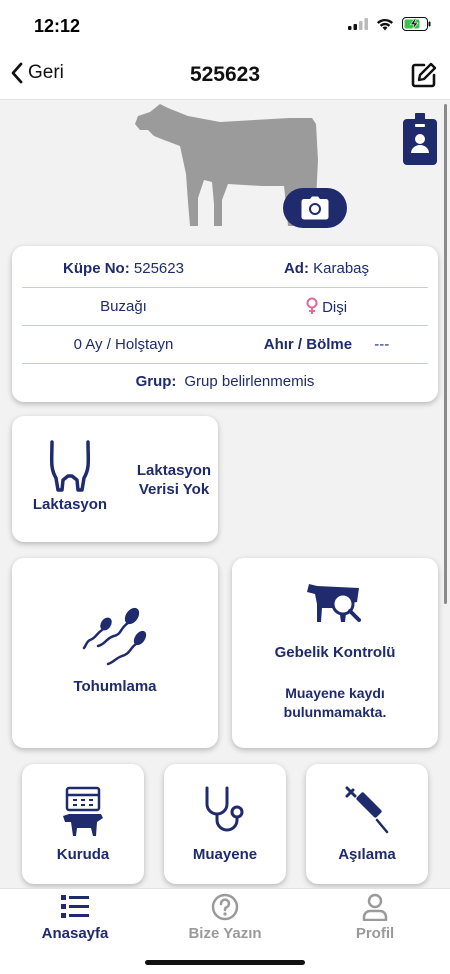 This screenshot has width=450, height=974. I want to click on lactation-label: Laktasyon, so click(70, 504).